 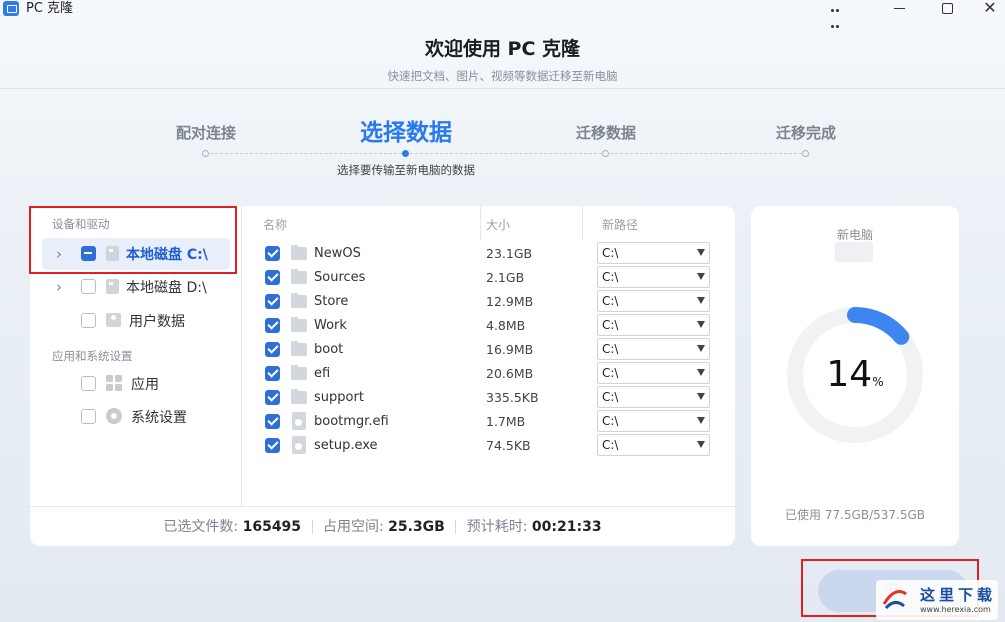 I want to click on system-settings-checkbox, so click(x=88, y=416).